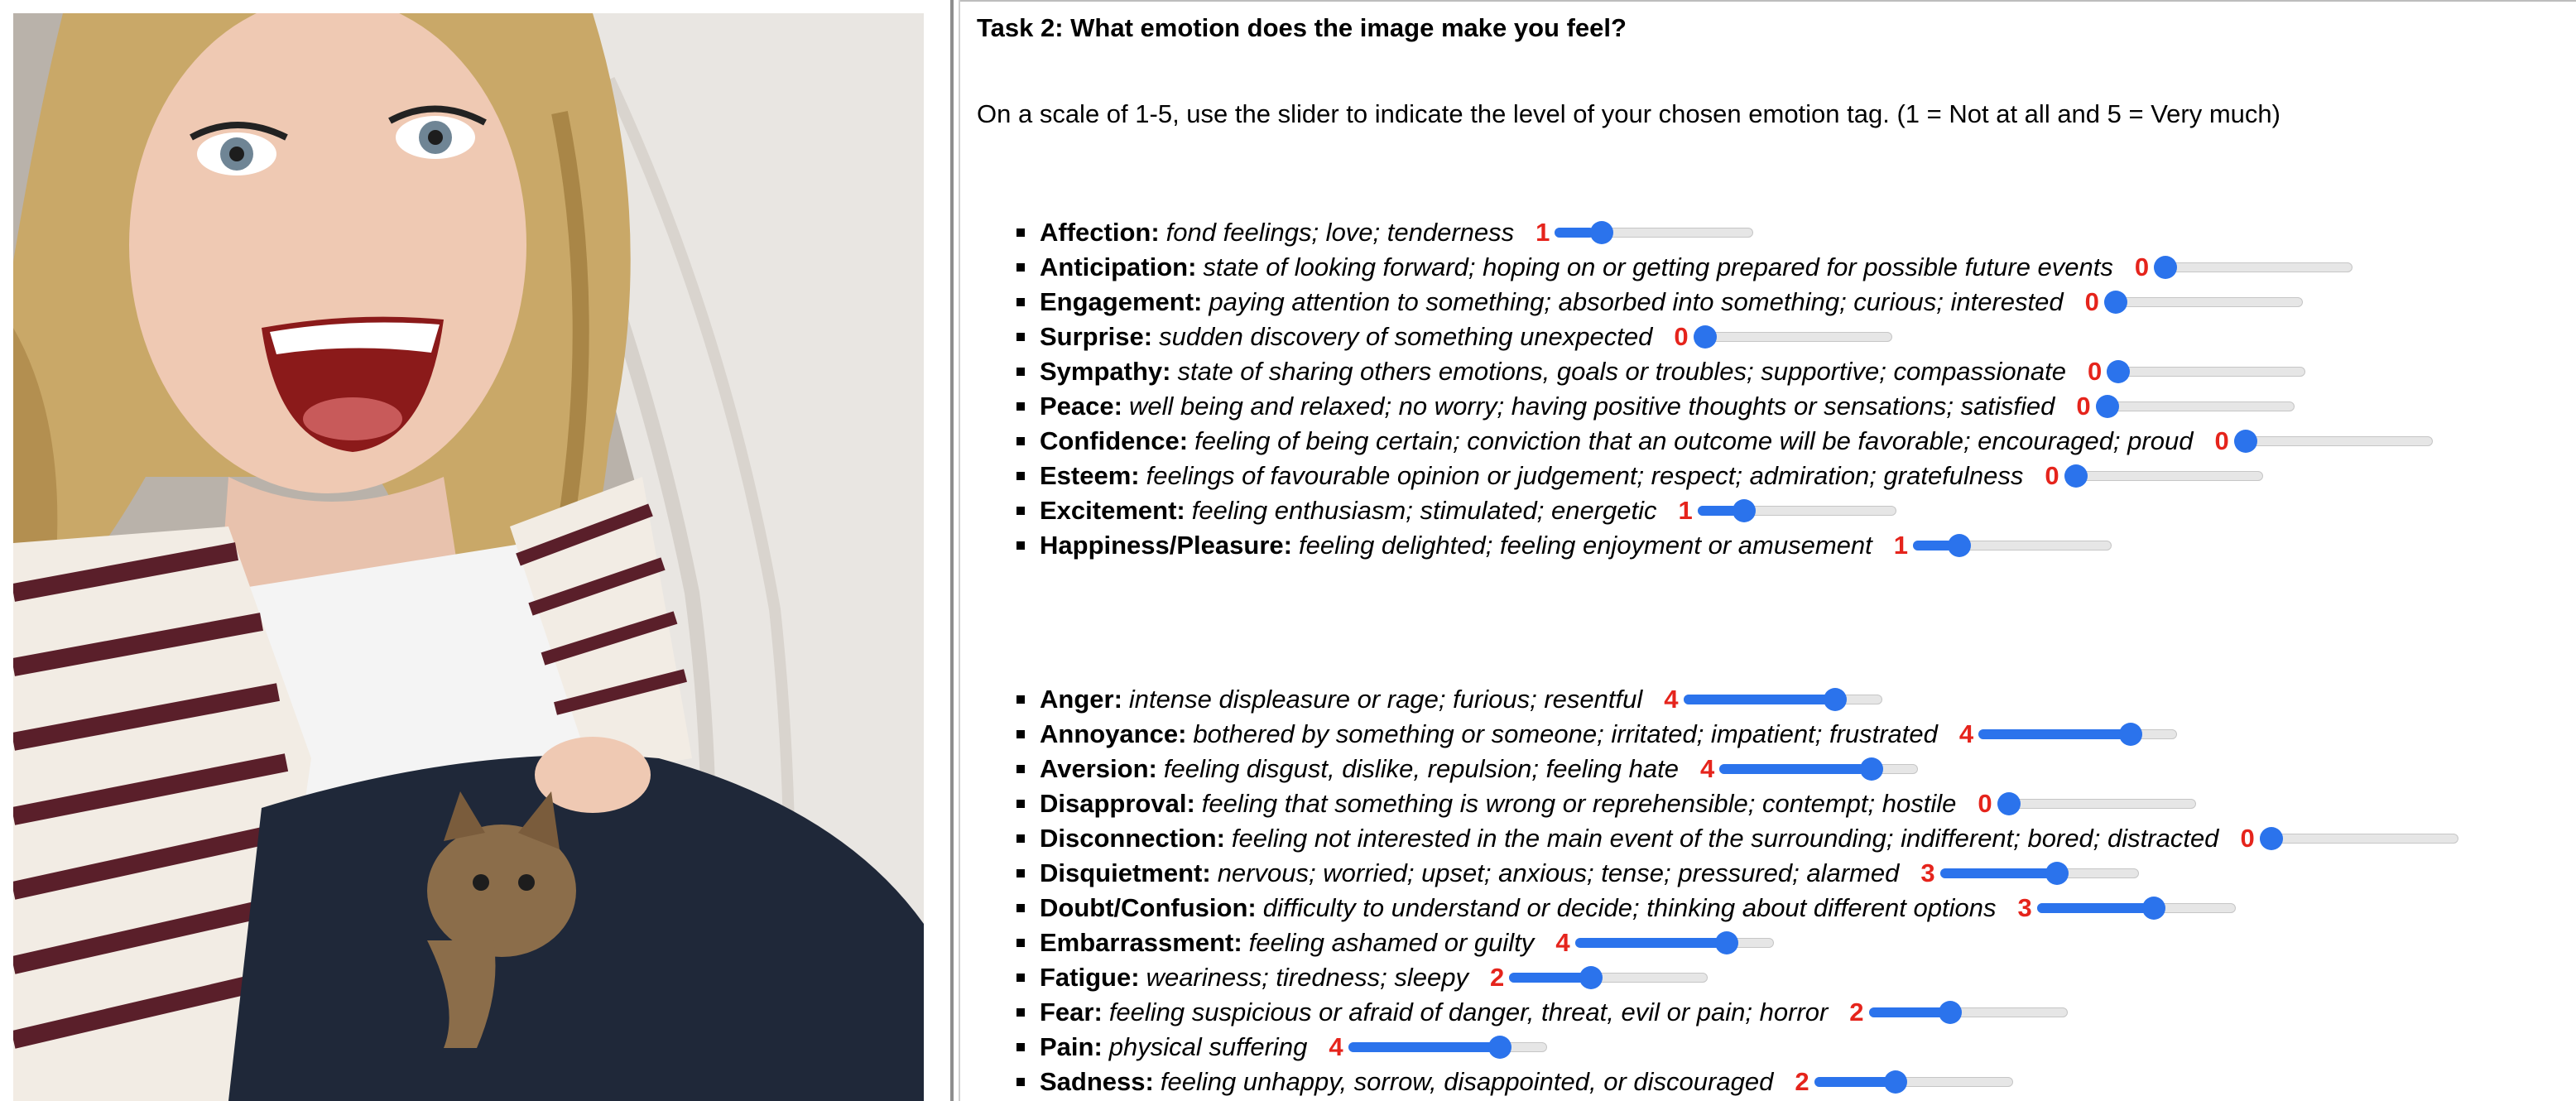  What do you see at coordinates (1105, 371) in the screenshot?
I see `emotion-name: Sympathy:` at bounding box center [1105, 371].